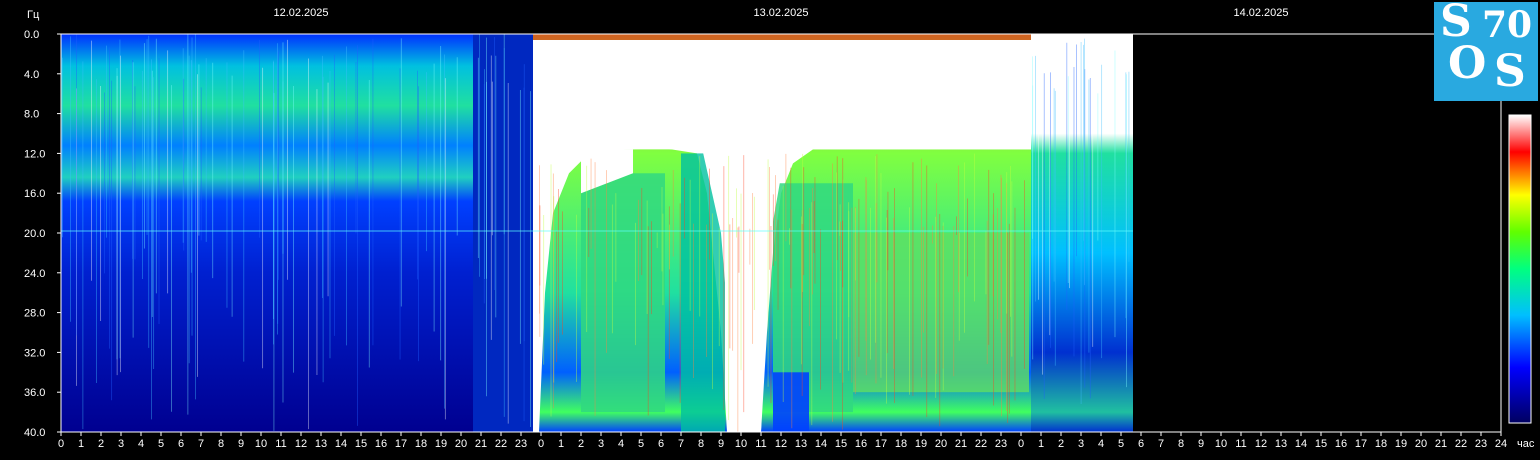  I want to click on activity-band-e, so click(791, 402).